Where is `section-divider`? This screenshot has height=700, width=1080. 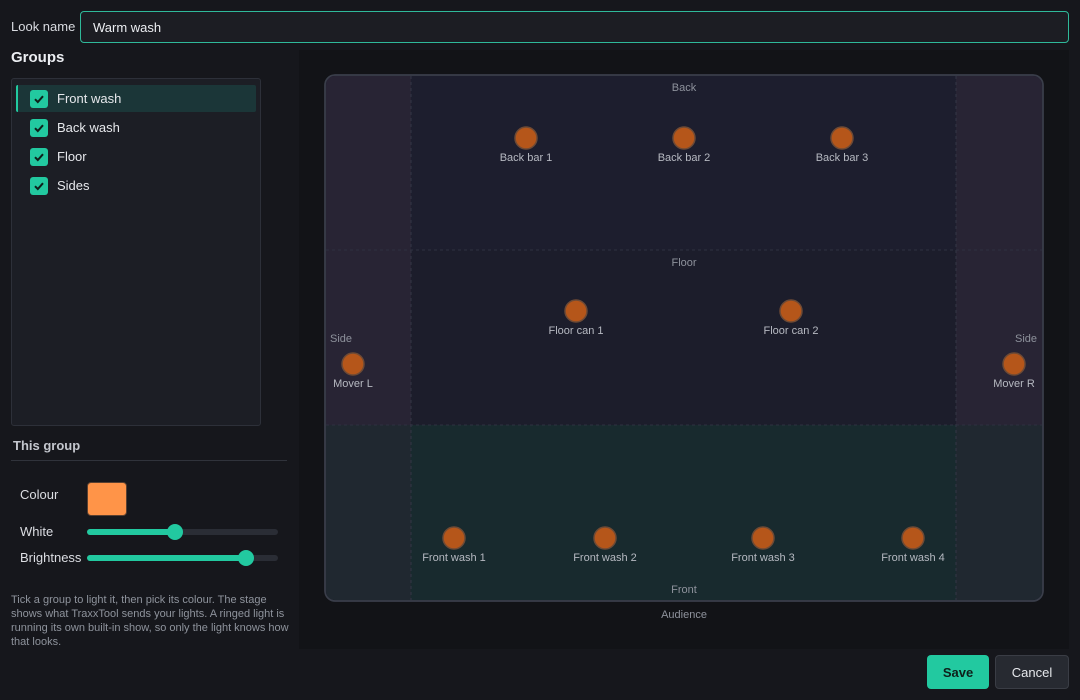 section-divider is located at coordinates (149, 460).